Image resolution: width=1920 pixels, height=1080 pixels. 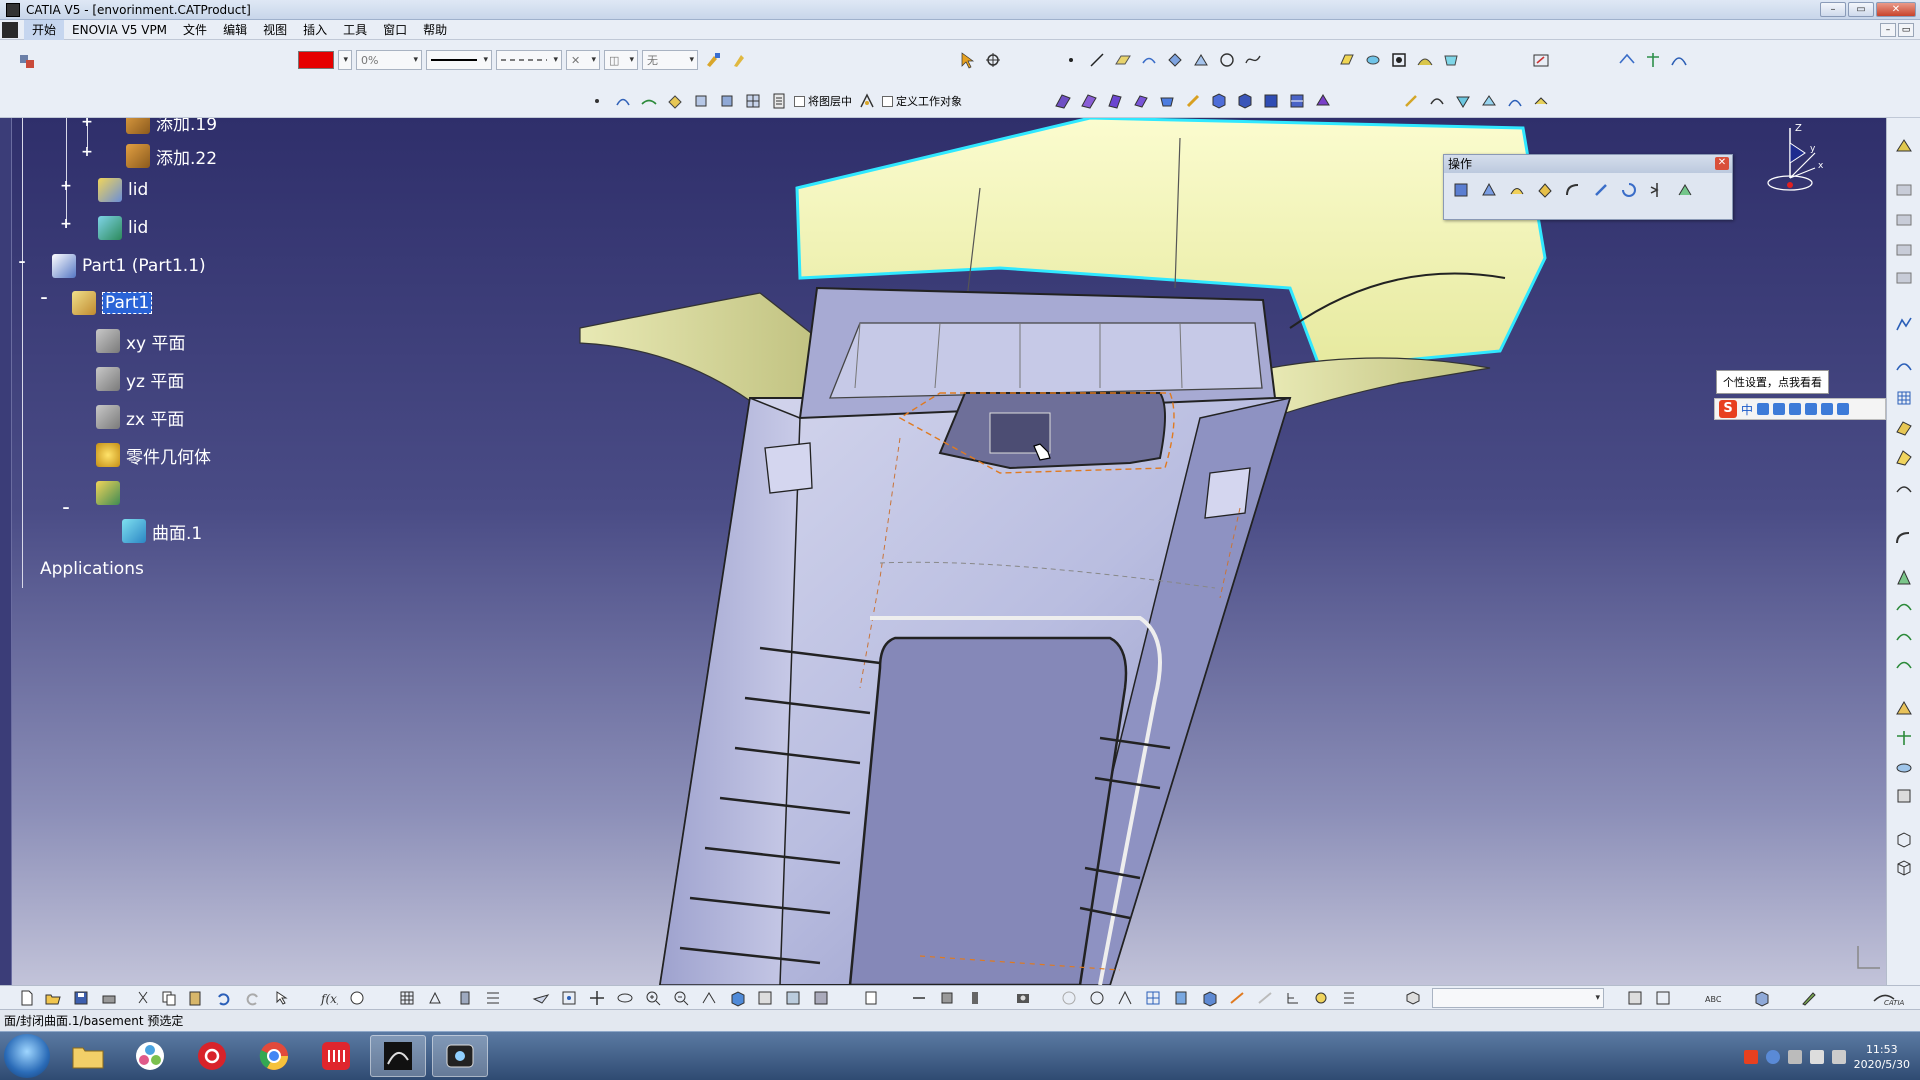 I want to click on sogou-tray-icon, so click(x=1750, y=1056).